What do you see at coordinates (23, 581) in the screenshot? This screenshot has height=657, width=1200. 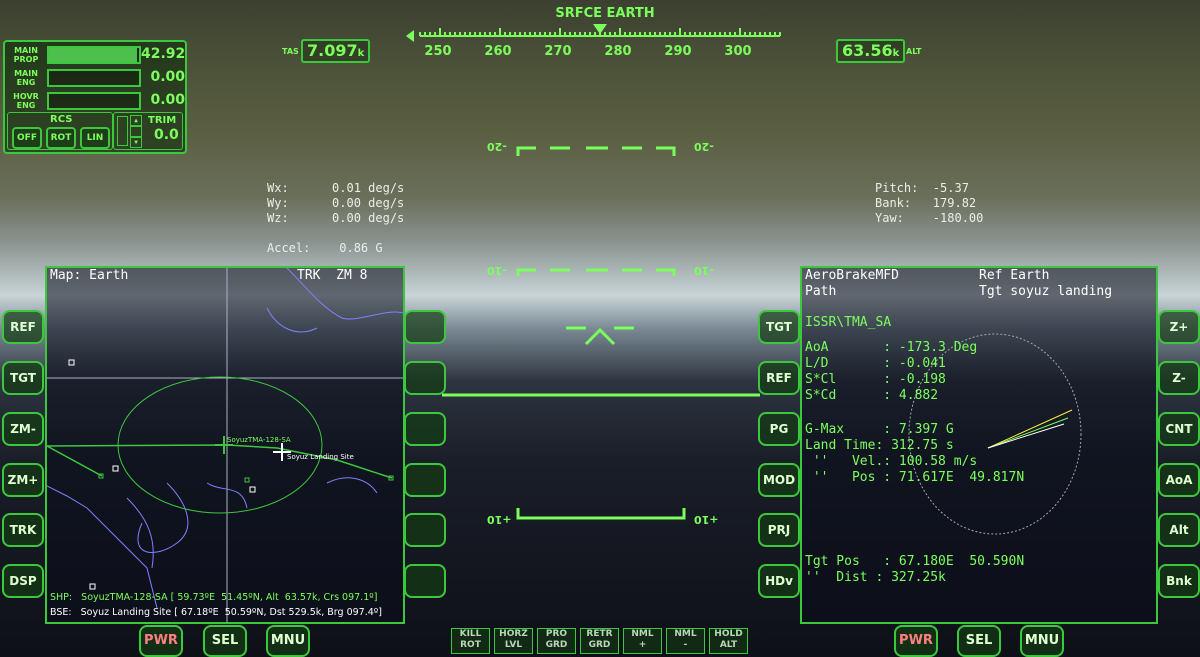 I see `left-mfd-dsp-button: DSP` at bounding box center [23, 581].